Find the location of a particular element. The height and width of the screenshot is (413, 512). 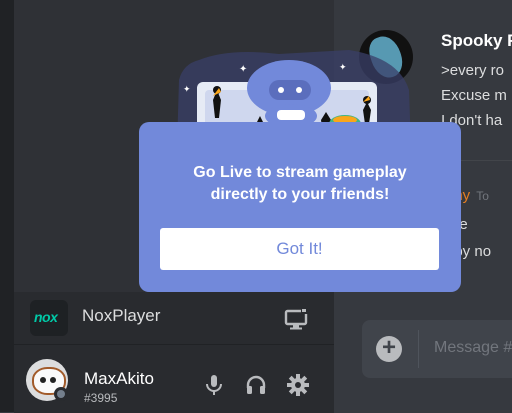

message-composer: + is located at coordinates (437, 349).